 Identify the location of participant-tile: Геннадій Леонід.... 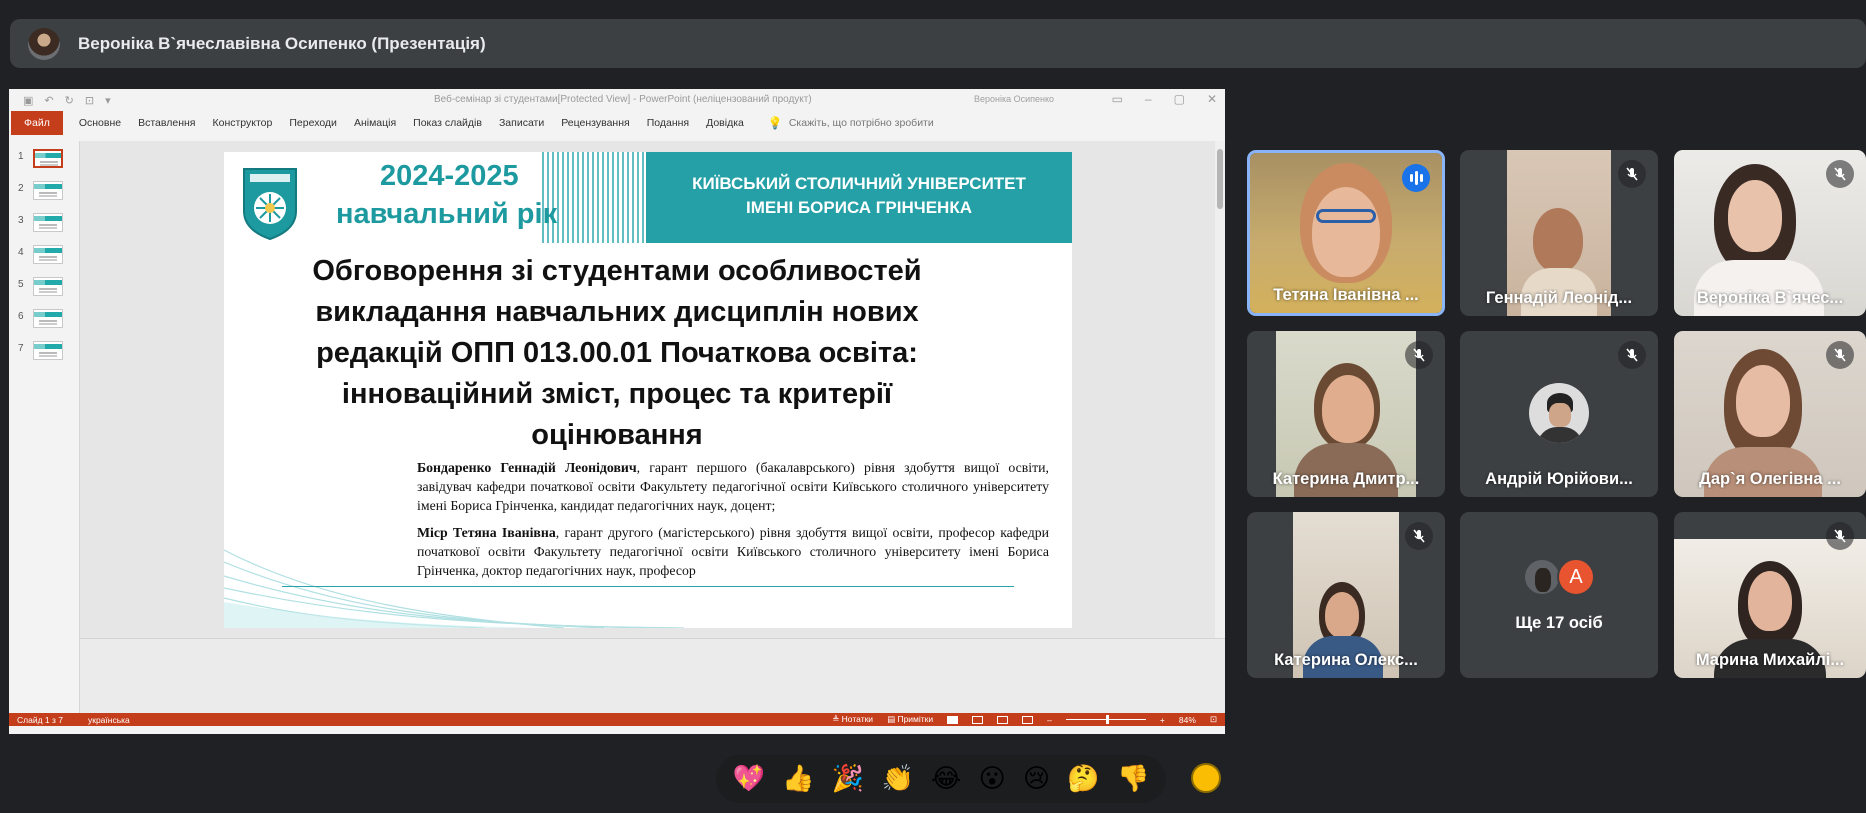
(1559, 233).